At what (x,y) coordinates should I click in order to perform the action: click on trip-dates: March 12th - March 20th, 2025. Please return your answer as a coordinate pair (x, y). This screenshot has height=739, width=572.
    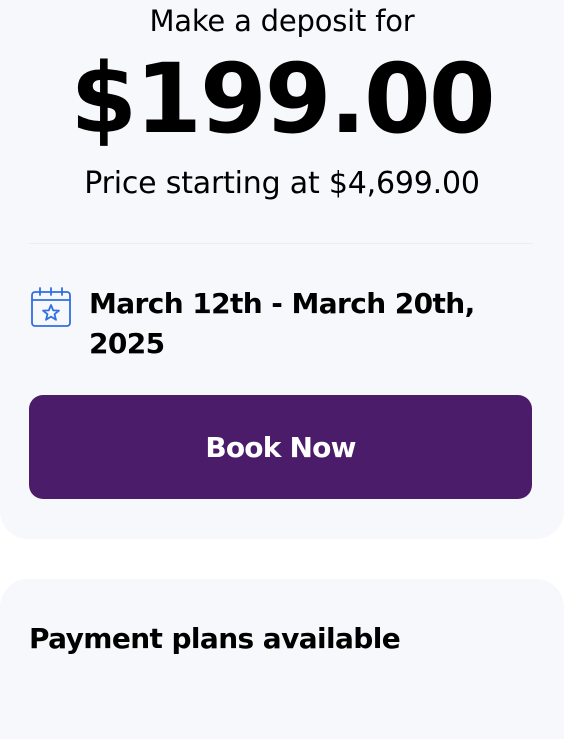
    Looking at the image, I should click on (282, 323).